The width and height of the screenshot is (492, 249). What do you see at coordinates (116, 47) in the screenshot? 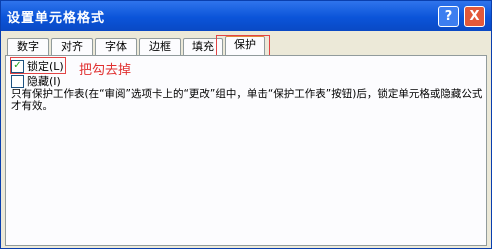
I see `tab-font: 字体` at bounding box center [116, 47].